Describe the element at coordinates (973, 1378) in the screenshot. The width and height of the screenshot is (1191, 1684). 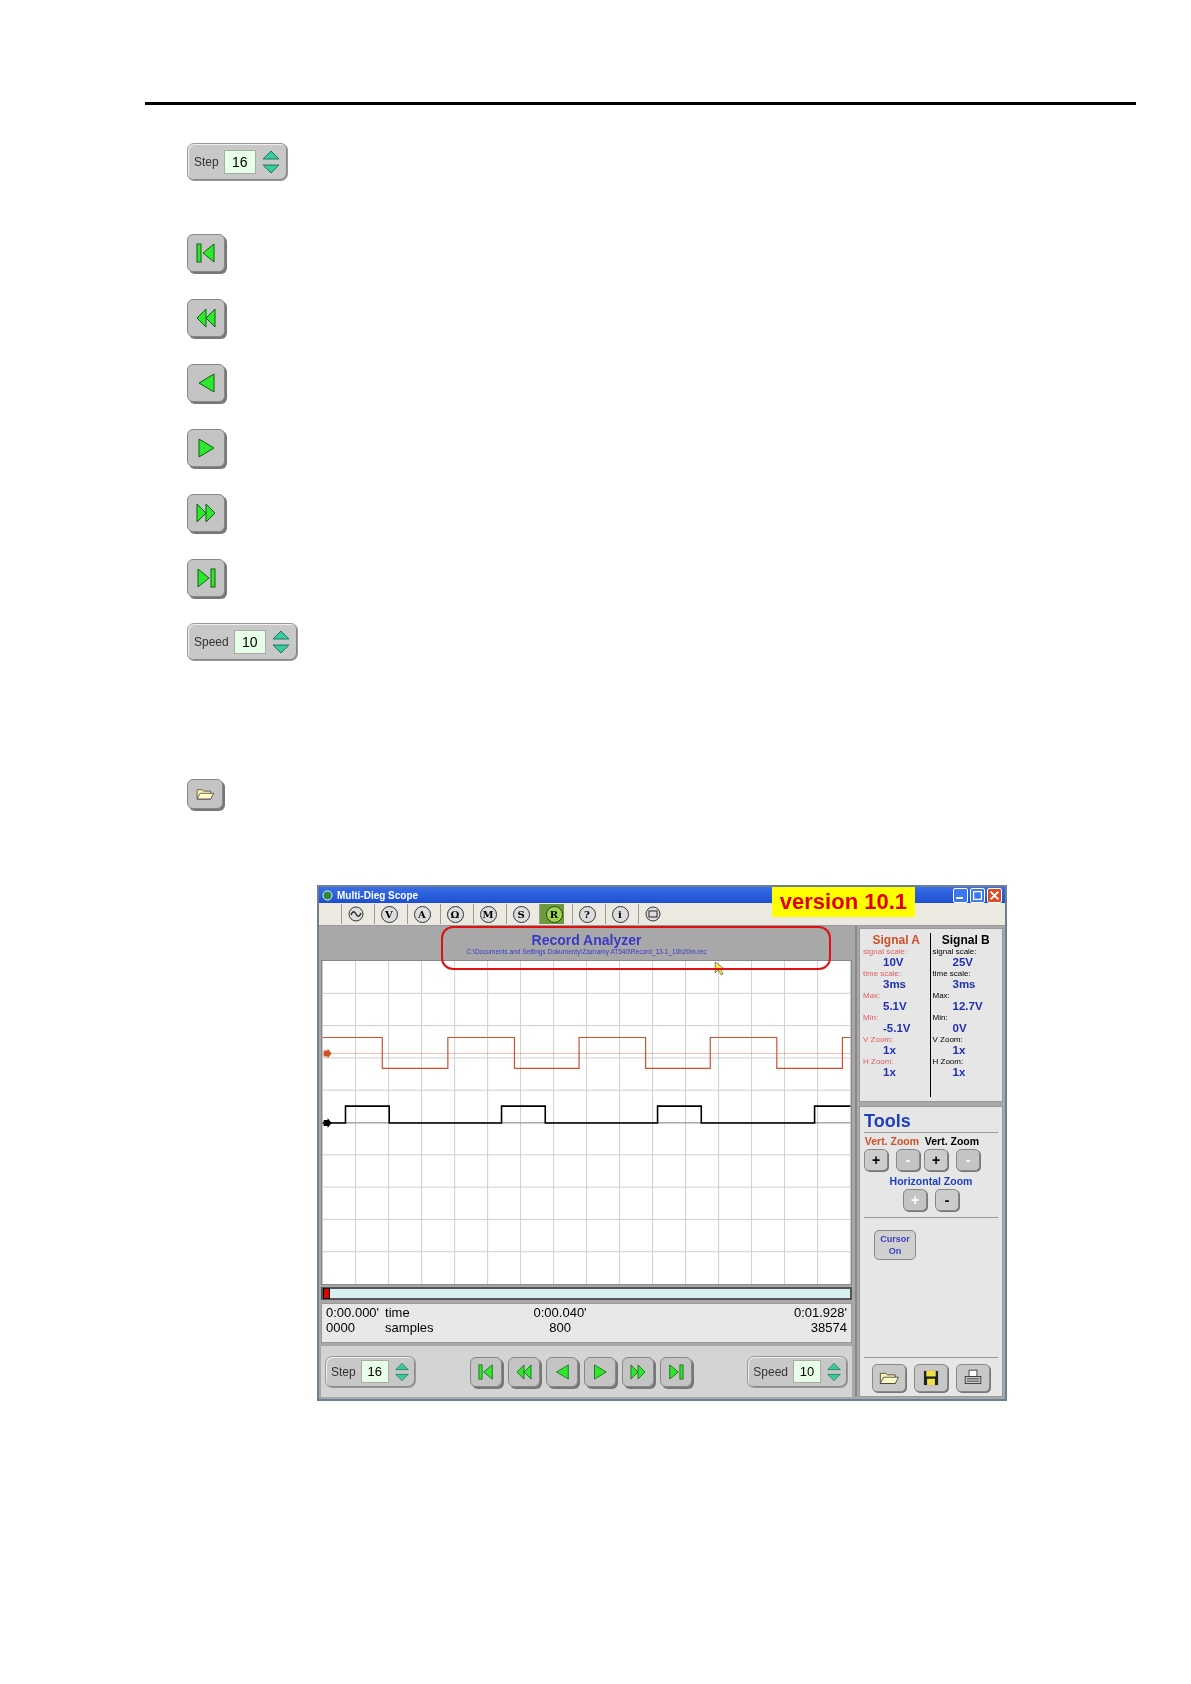
I see `printer-button` at that location.